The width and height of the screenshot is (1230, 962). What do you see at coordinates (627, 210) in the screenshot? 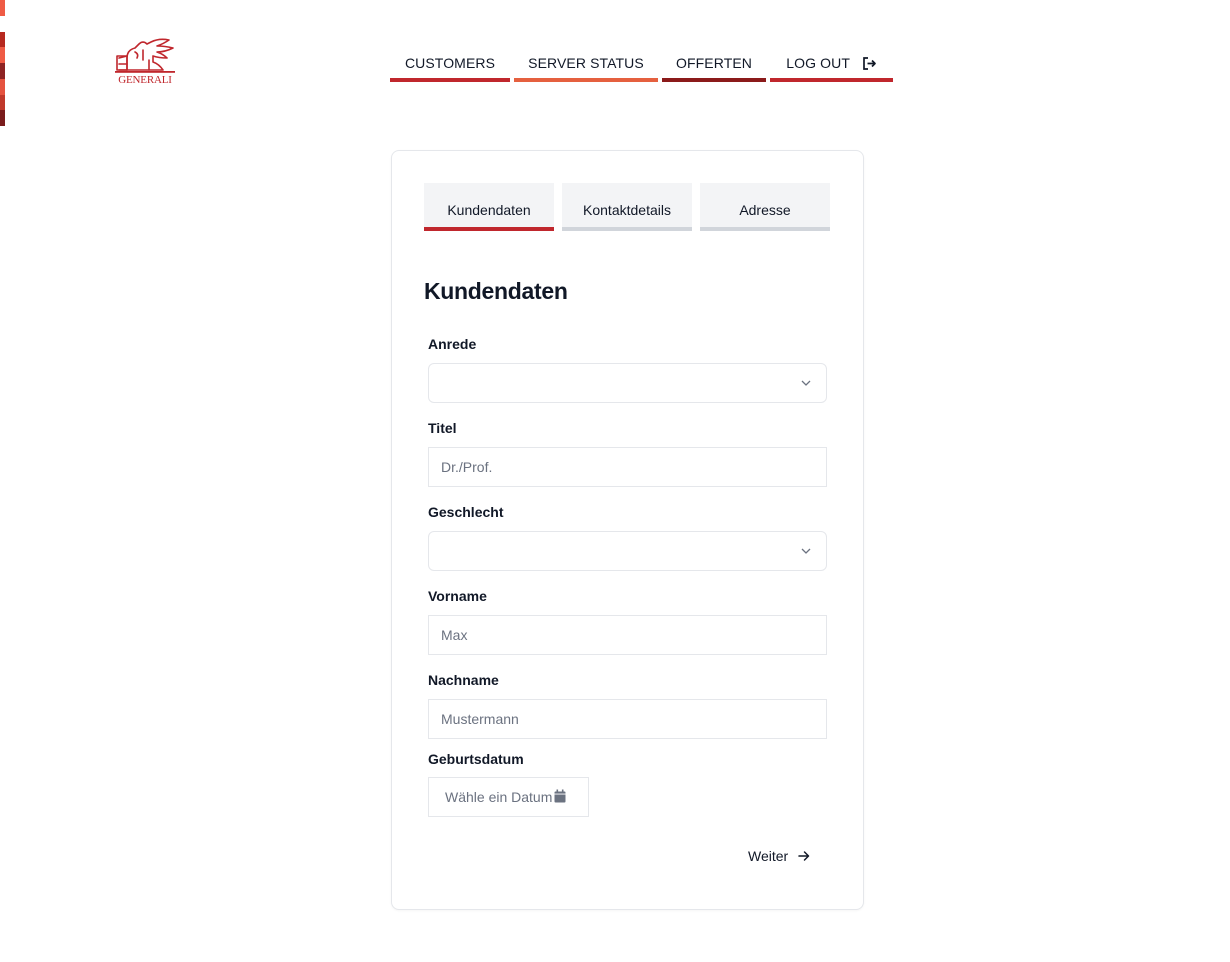
I see `tab-kontaktdetails-label: Kontaktdetails` at bounding box center [627, 210].